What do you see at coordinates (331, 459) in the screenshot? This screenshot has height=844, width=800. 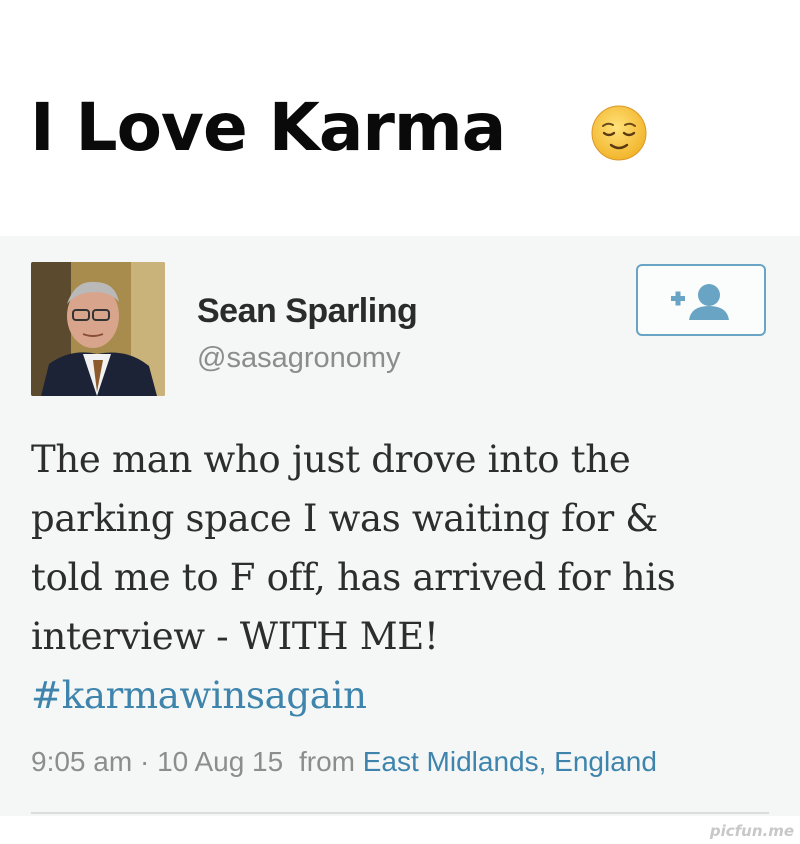 I see `tweet-text-line: The man who just drove into the` at bounding box center [331, 459].